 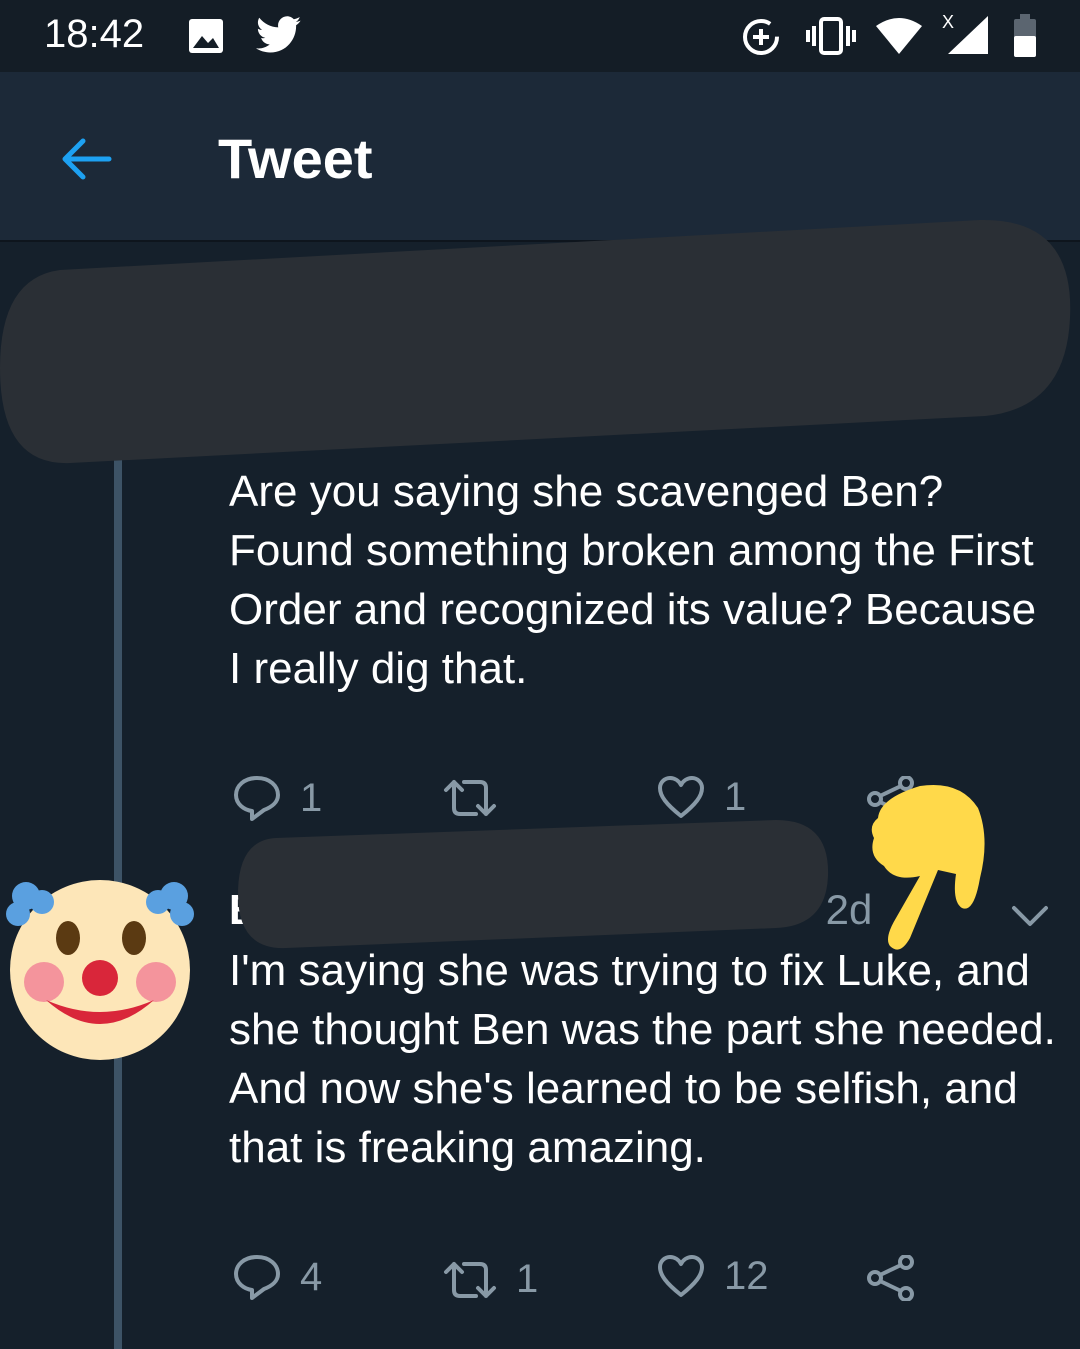 I want to click on reply-button: 4, so click(x=277, y=1277).